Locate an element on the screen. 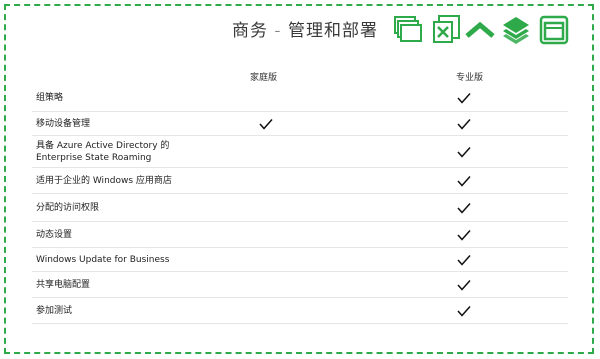 The width and height of the screenshot is (600, 359). app-window-icon is located at coordinates (554, 30).